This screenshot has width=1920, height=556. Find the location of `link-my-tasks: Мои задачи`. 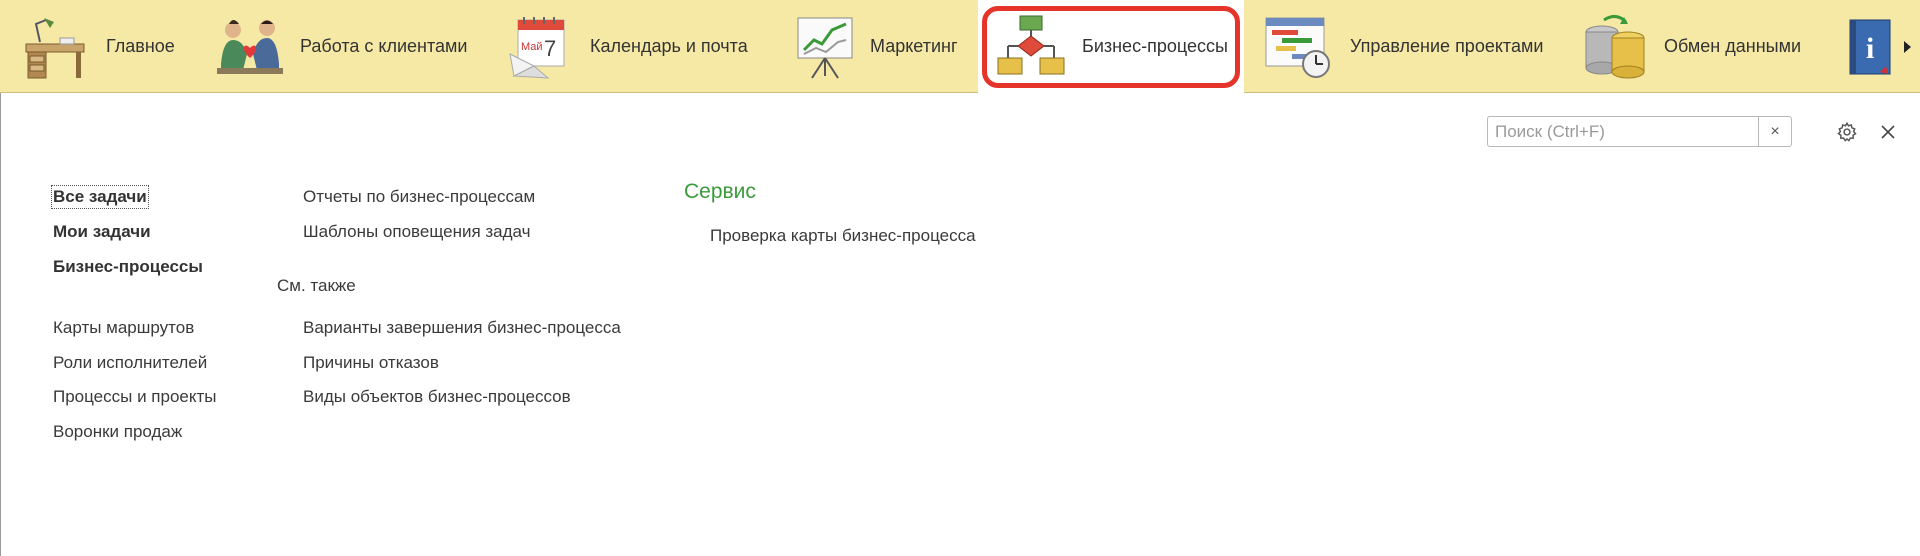

link-my-tasks: Мои задачи is located at coordinates (102, 232).